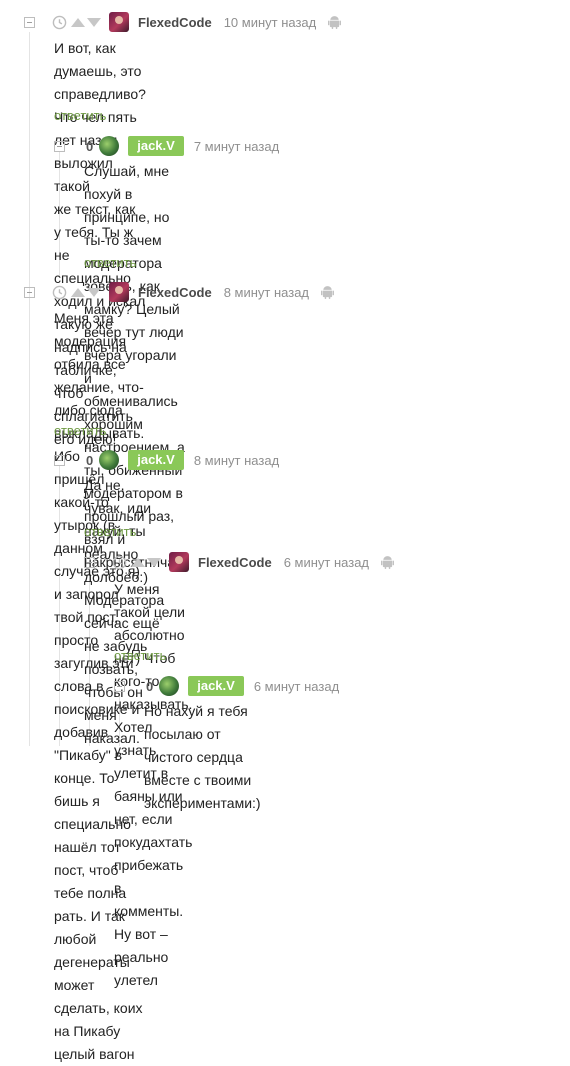  Describe the element at coordinates (236, 146) in the screenshot. I see `comment-time: 7 минут назад` at that location.